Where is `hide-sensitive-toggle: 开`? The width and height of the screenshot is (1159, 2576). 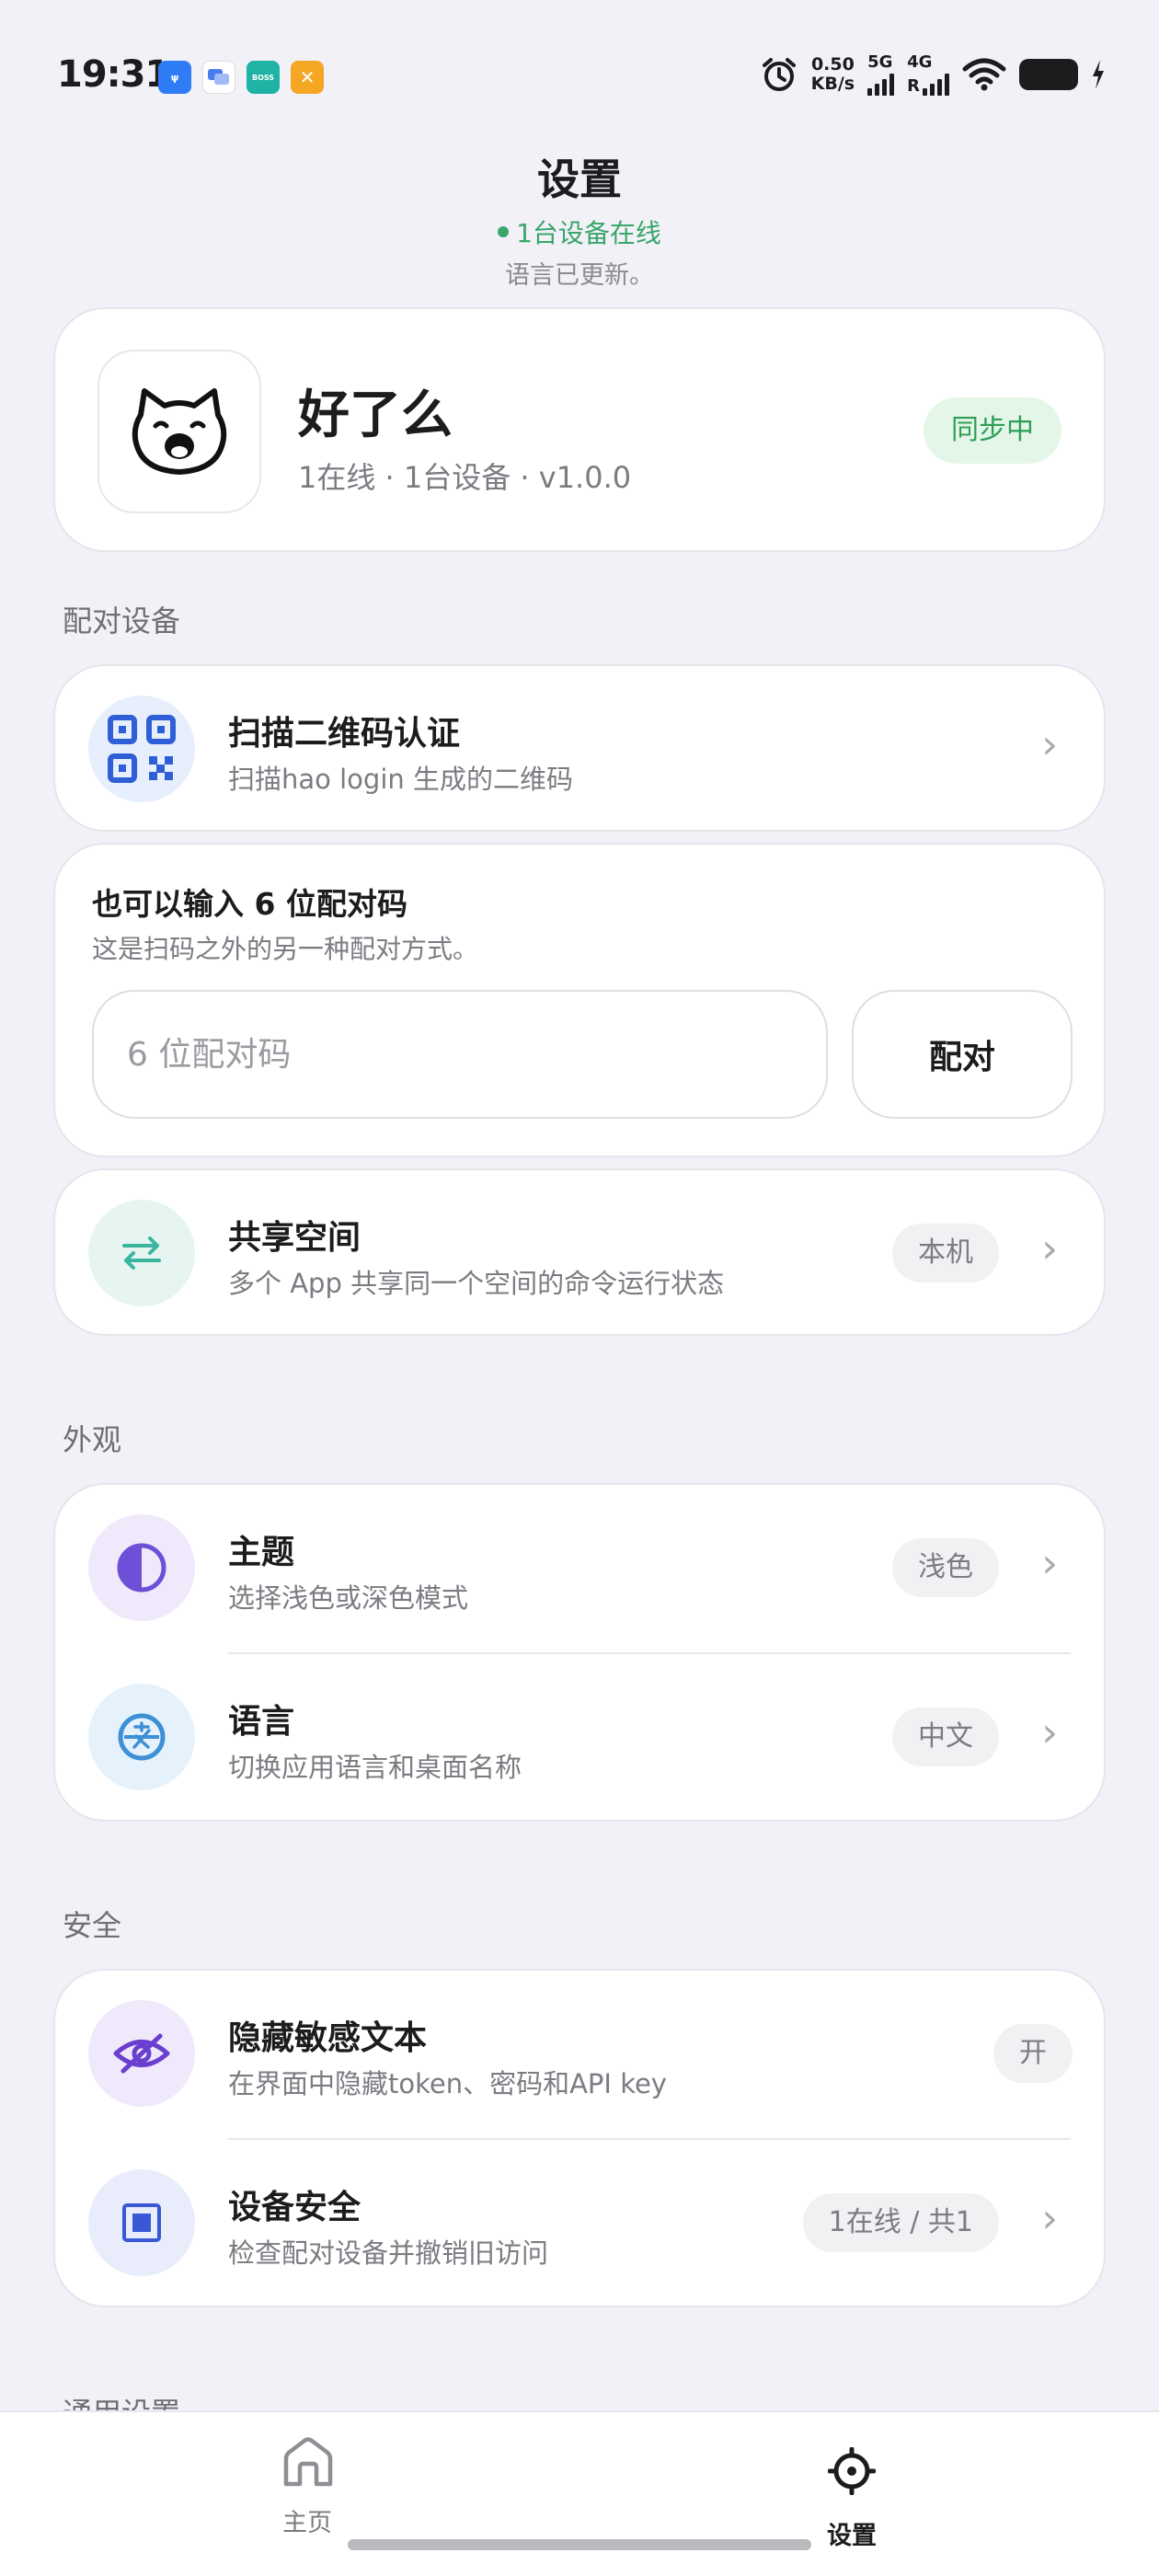 hide-sensitive-toggle: 开 is located at coordinates (1033, 2053).